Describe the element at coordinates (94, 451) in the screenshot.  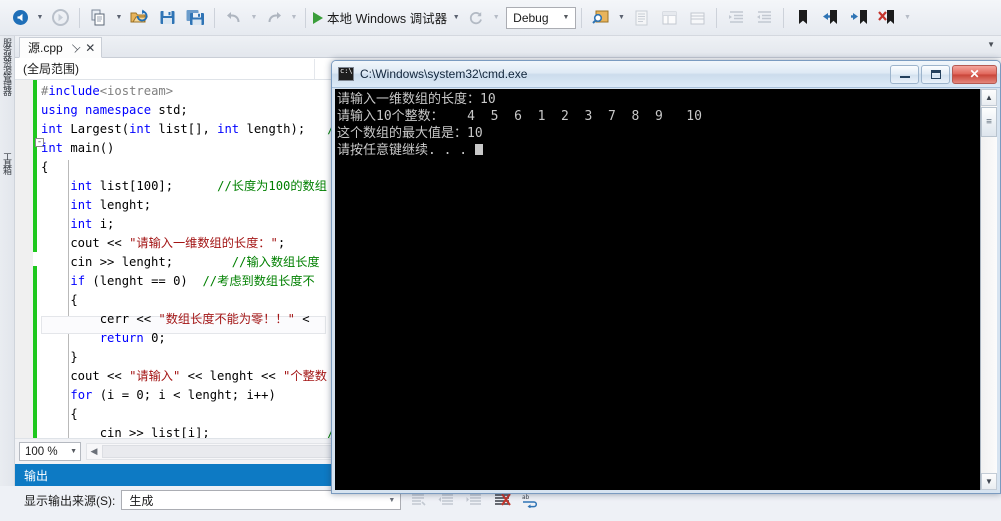
I see `scroll-left-icon: ◀` at that location.